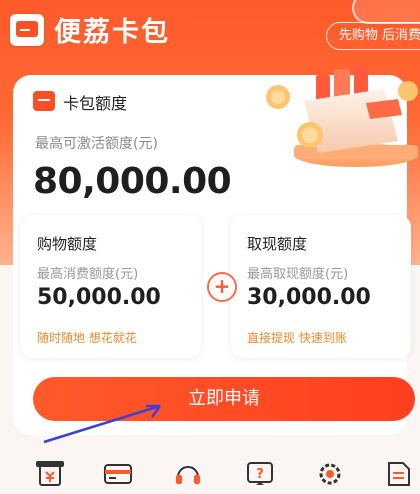 This screenshot has height=494, width=420. I want to click on help-icon: ?, so click(260, 474).